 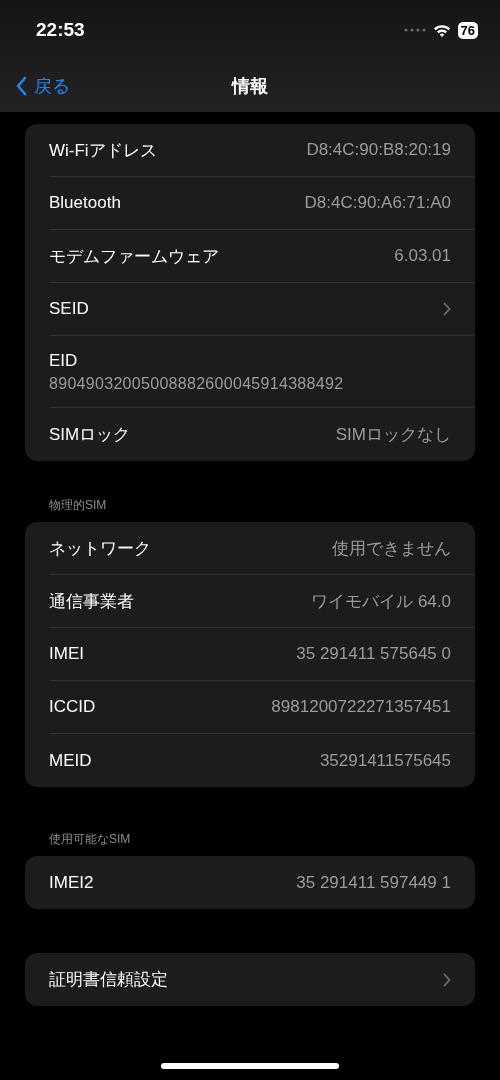 What do you see at coordinates (60, 30) in the screenshot?
I see `status-time: 22:53` at bounding box center [60, 30].